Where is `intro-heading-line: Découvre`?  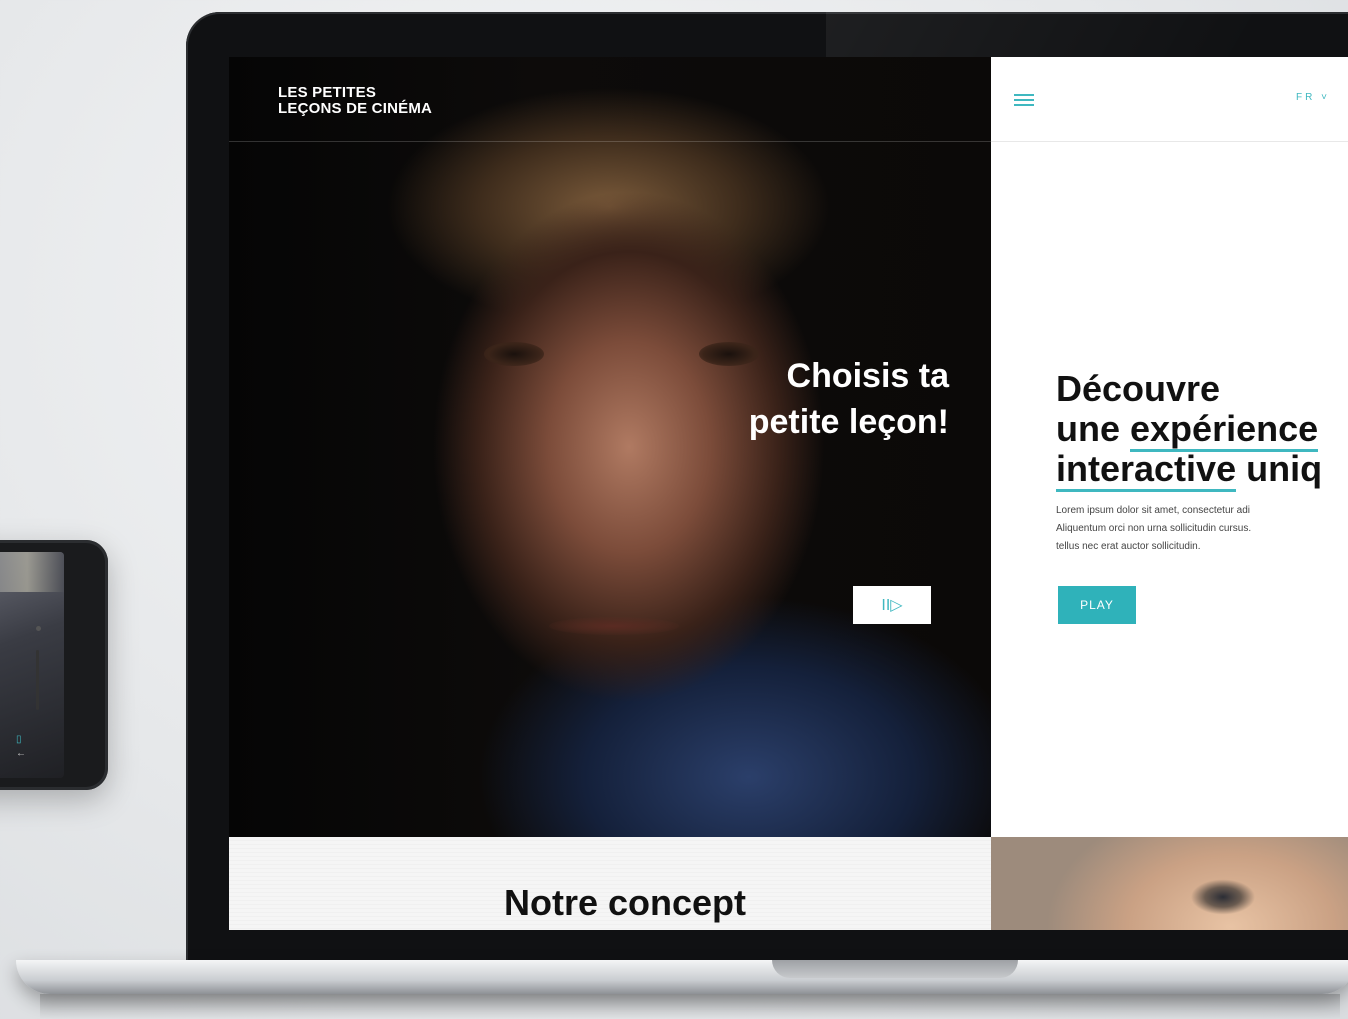
intro-heading-line: Découvre is located at coordinates (1138, 388).